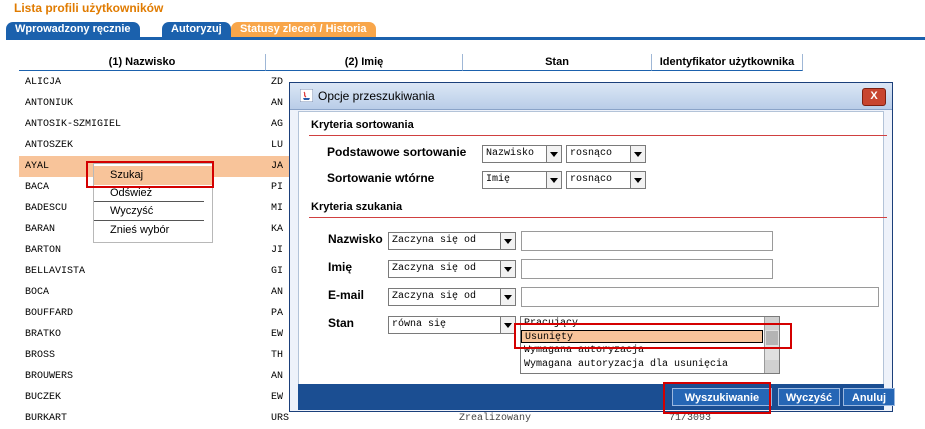 Image resolution: width=925 pixels, height=429 pixels. What do you see at coordinates (522, 180) in the screenshot?
I see `secondary-sort-field-select: Imię` at bounding box center [522, 180].